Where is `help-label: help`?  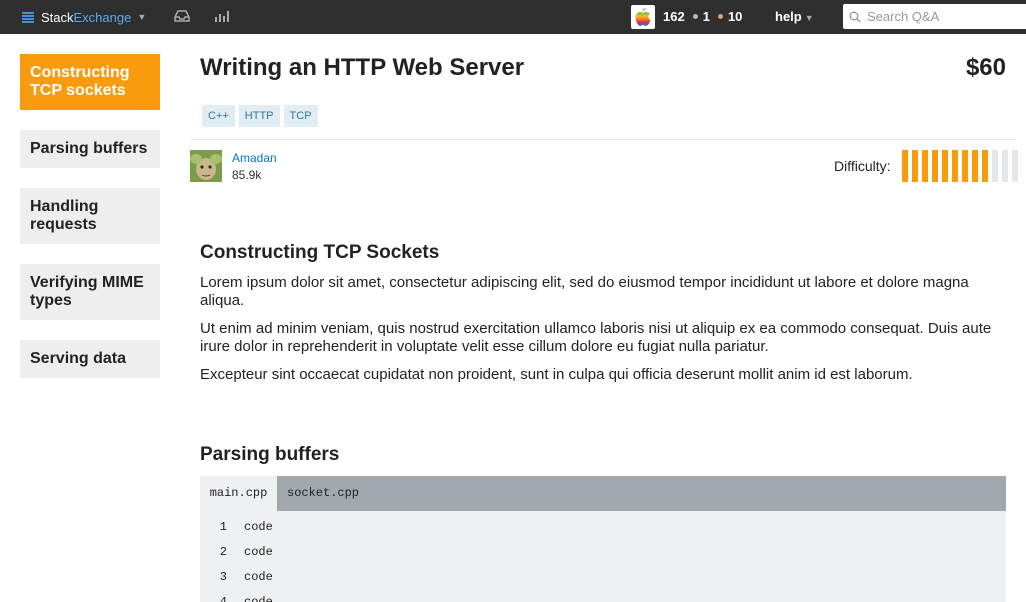
help-label: help is located at coordinates (788, 16).